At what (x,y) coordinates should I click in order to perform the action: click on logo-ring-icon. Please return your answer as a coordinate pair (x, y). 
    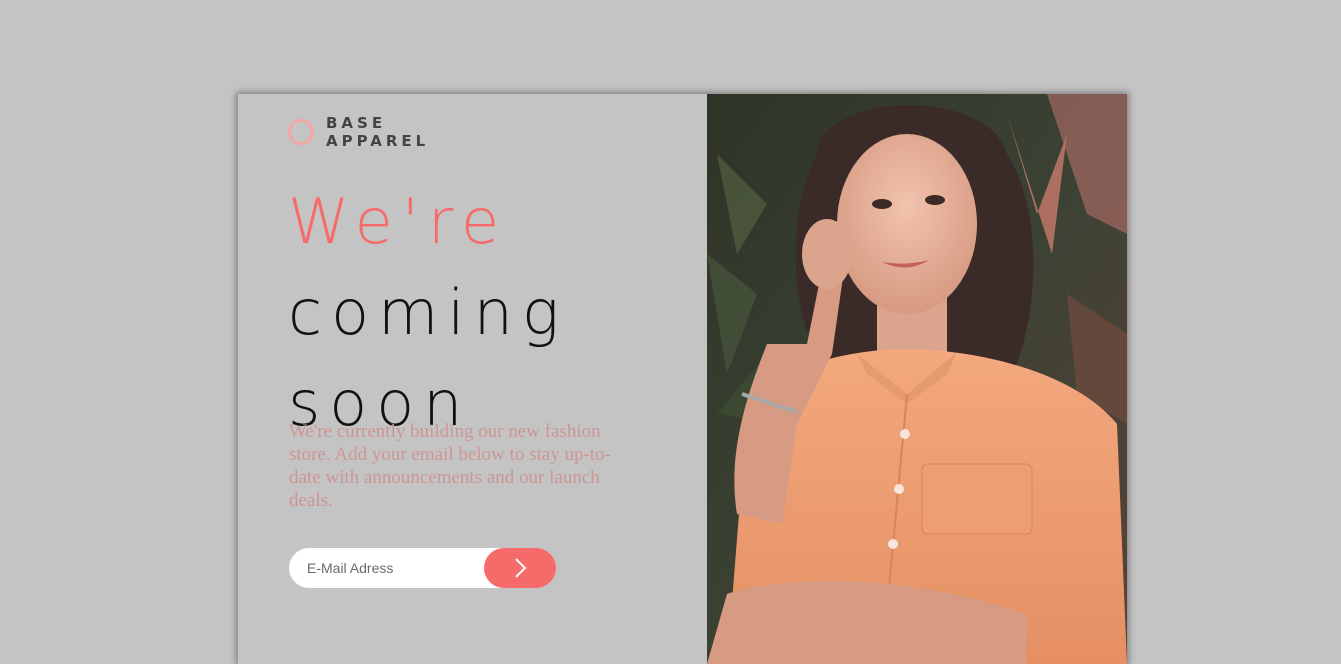
    Looking at the image, I should click on (301, 132).